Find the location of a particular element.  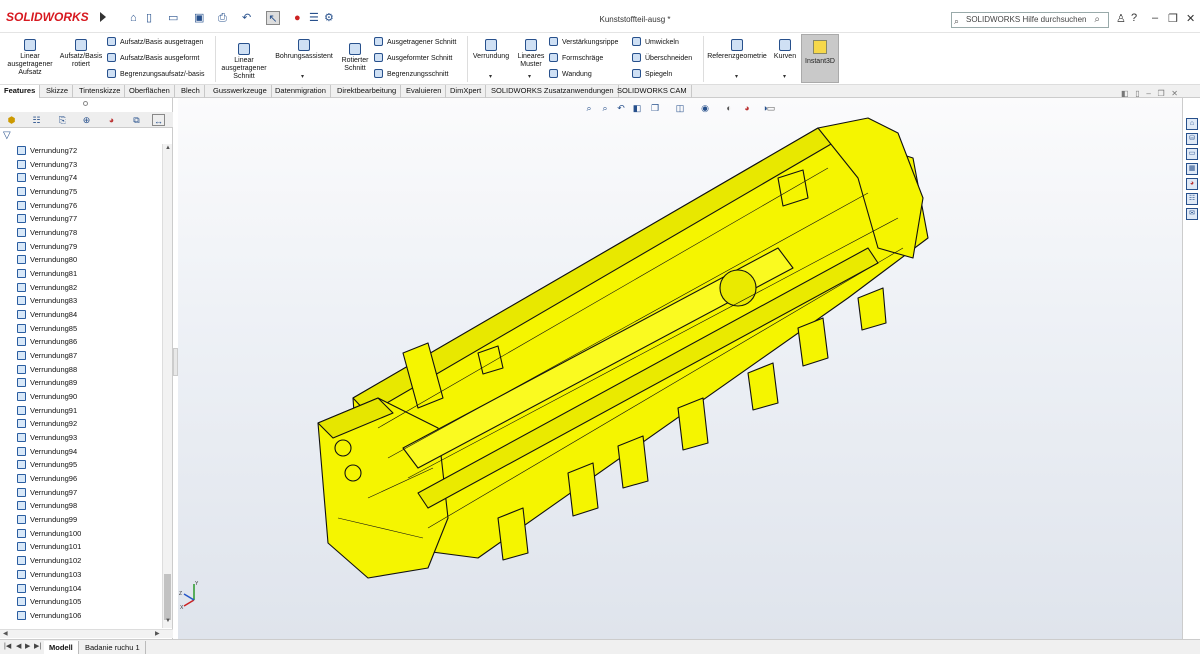

tree-item-fillet: Verrundung105 is located at coordinates (81, 602).